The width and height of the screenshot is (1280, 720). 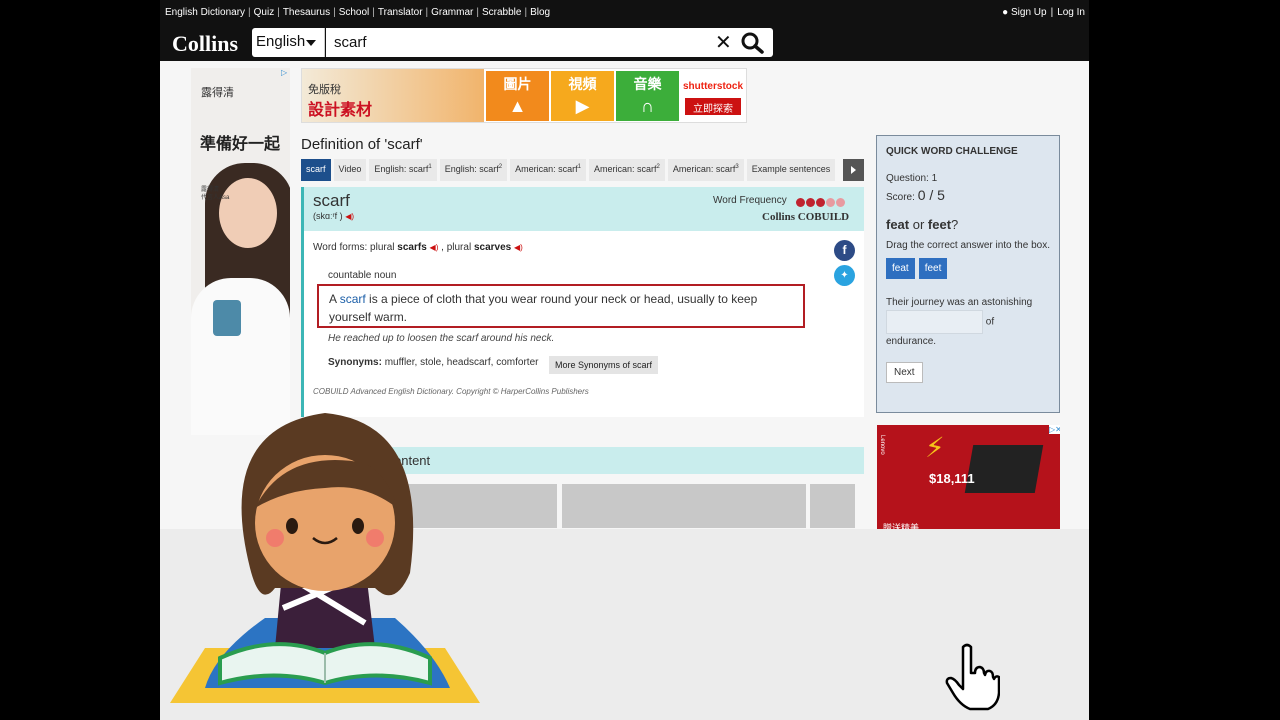 I want to click on tab-sup: 2, so click(x=658, y=167).